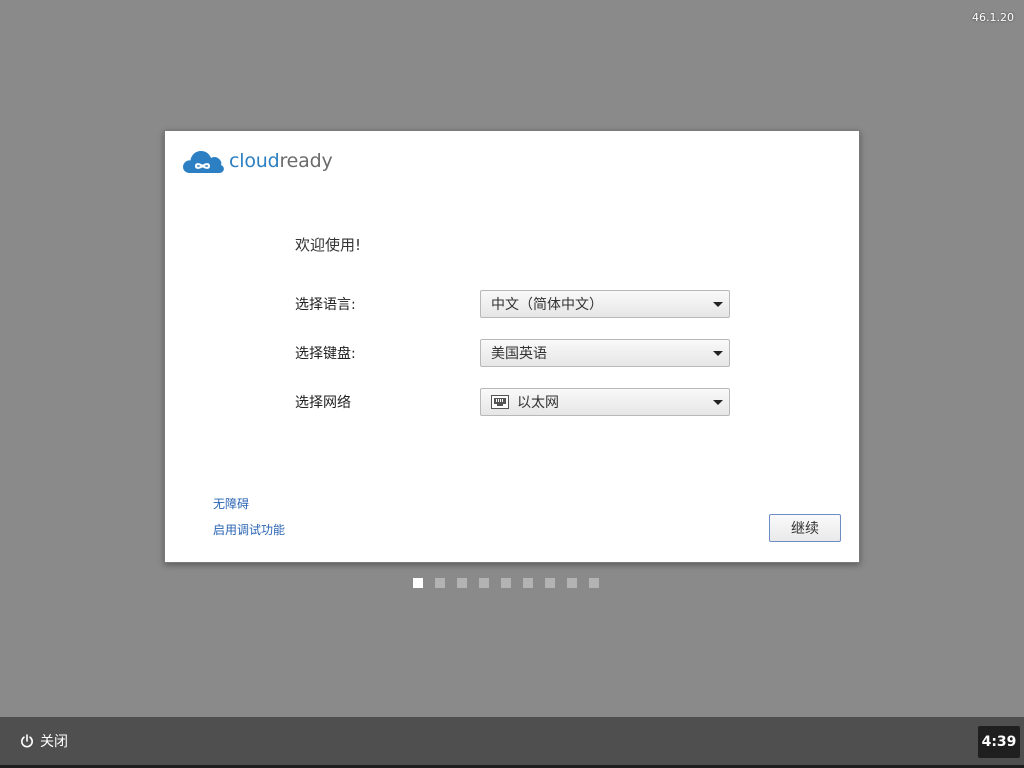 The image size is (1024, 768). Describe the element at coordinates (306, 161) in the screenshot. I see `logo-text-ready: ready` at that location.